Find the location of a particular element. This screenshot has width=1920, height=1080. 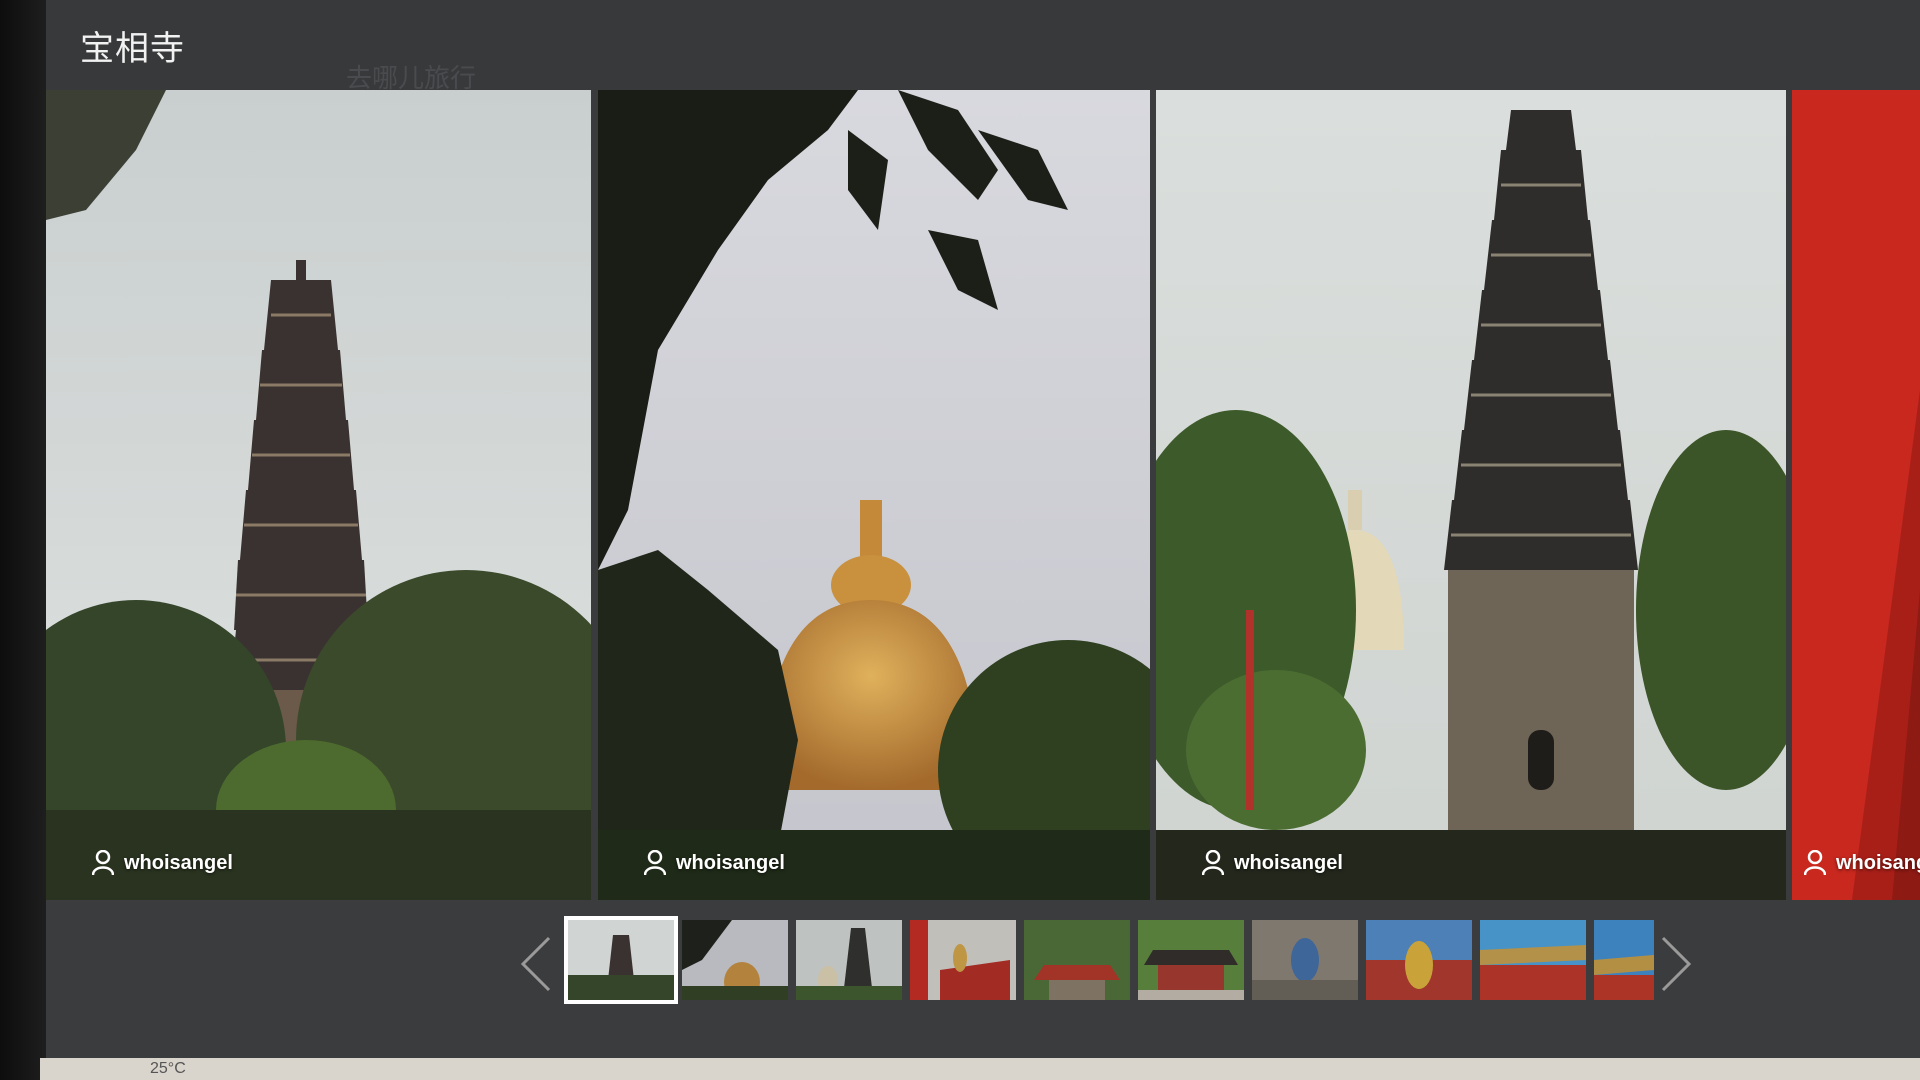

thumbnail-golden-stupa is located at coordinates (735, 960).